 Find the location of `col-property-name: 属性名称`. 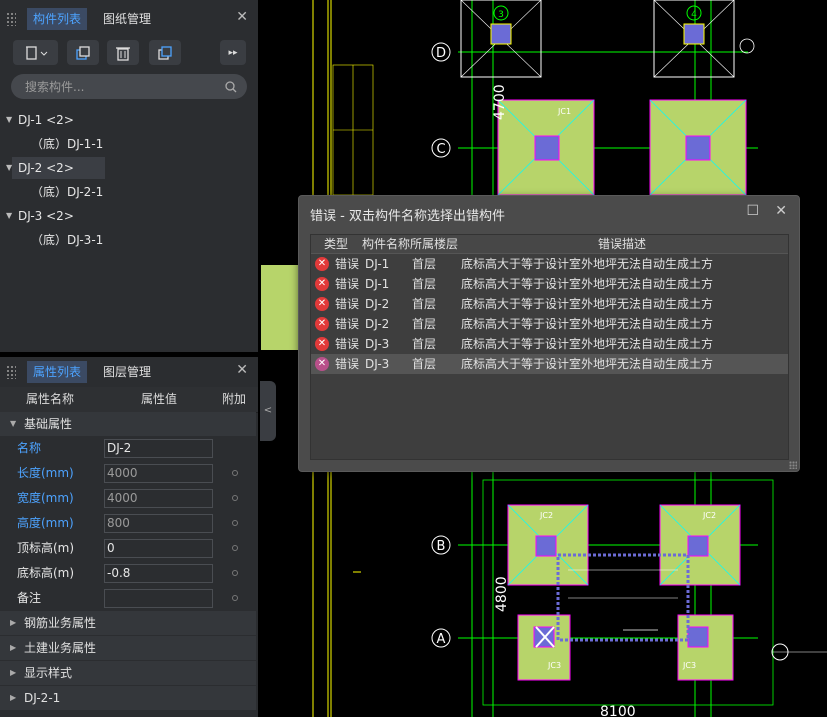

col-property-name: 属性名称 is located at coordinates (50, 399).